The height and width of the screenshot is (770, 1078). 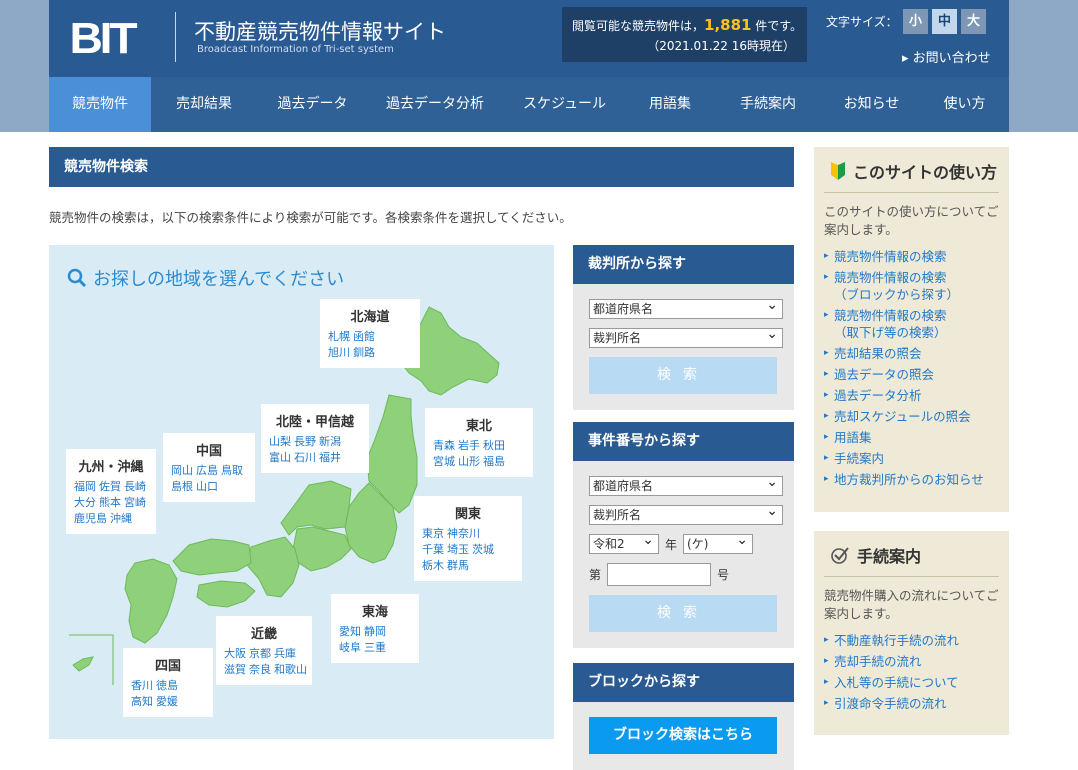 What do you see at coordinates (686, 513) in the screenshot?
I see `case-court-select: 裁判所名` at bounding box center [686, 513].